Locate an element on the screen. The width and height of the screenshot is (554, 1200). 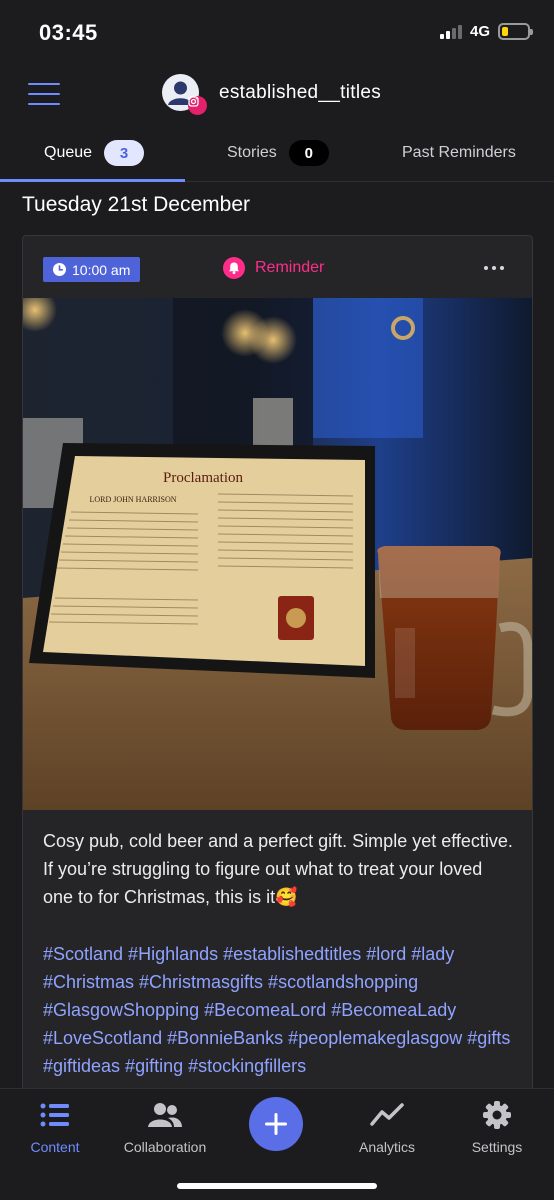
tab-past-reminders: Past Reminders is located at coordinates (459, 153).